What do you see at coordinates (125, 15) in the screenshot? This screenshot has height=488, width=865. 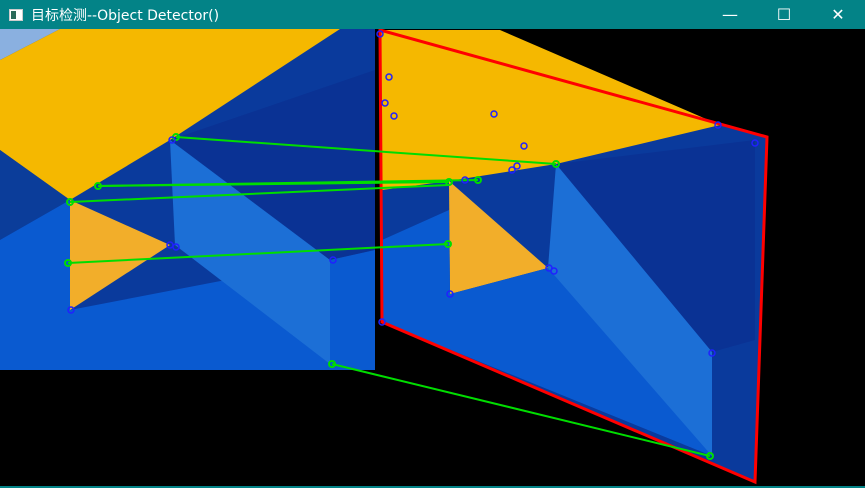 I see `window-title: 目标检测--Object Detector()` at bounding box center [125, 15].